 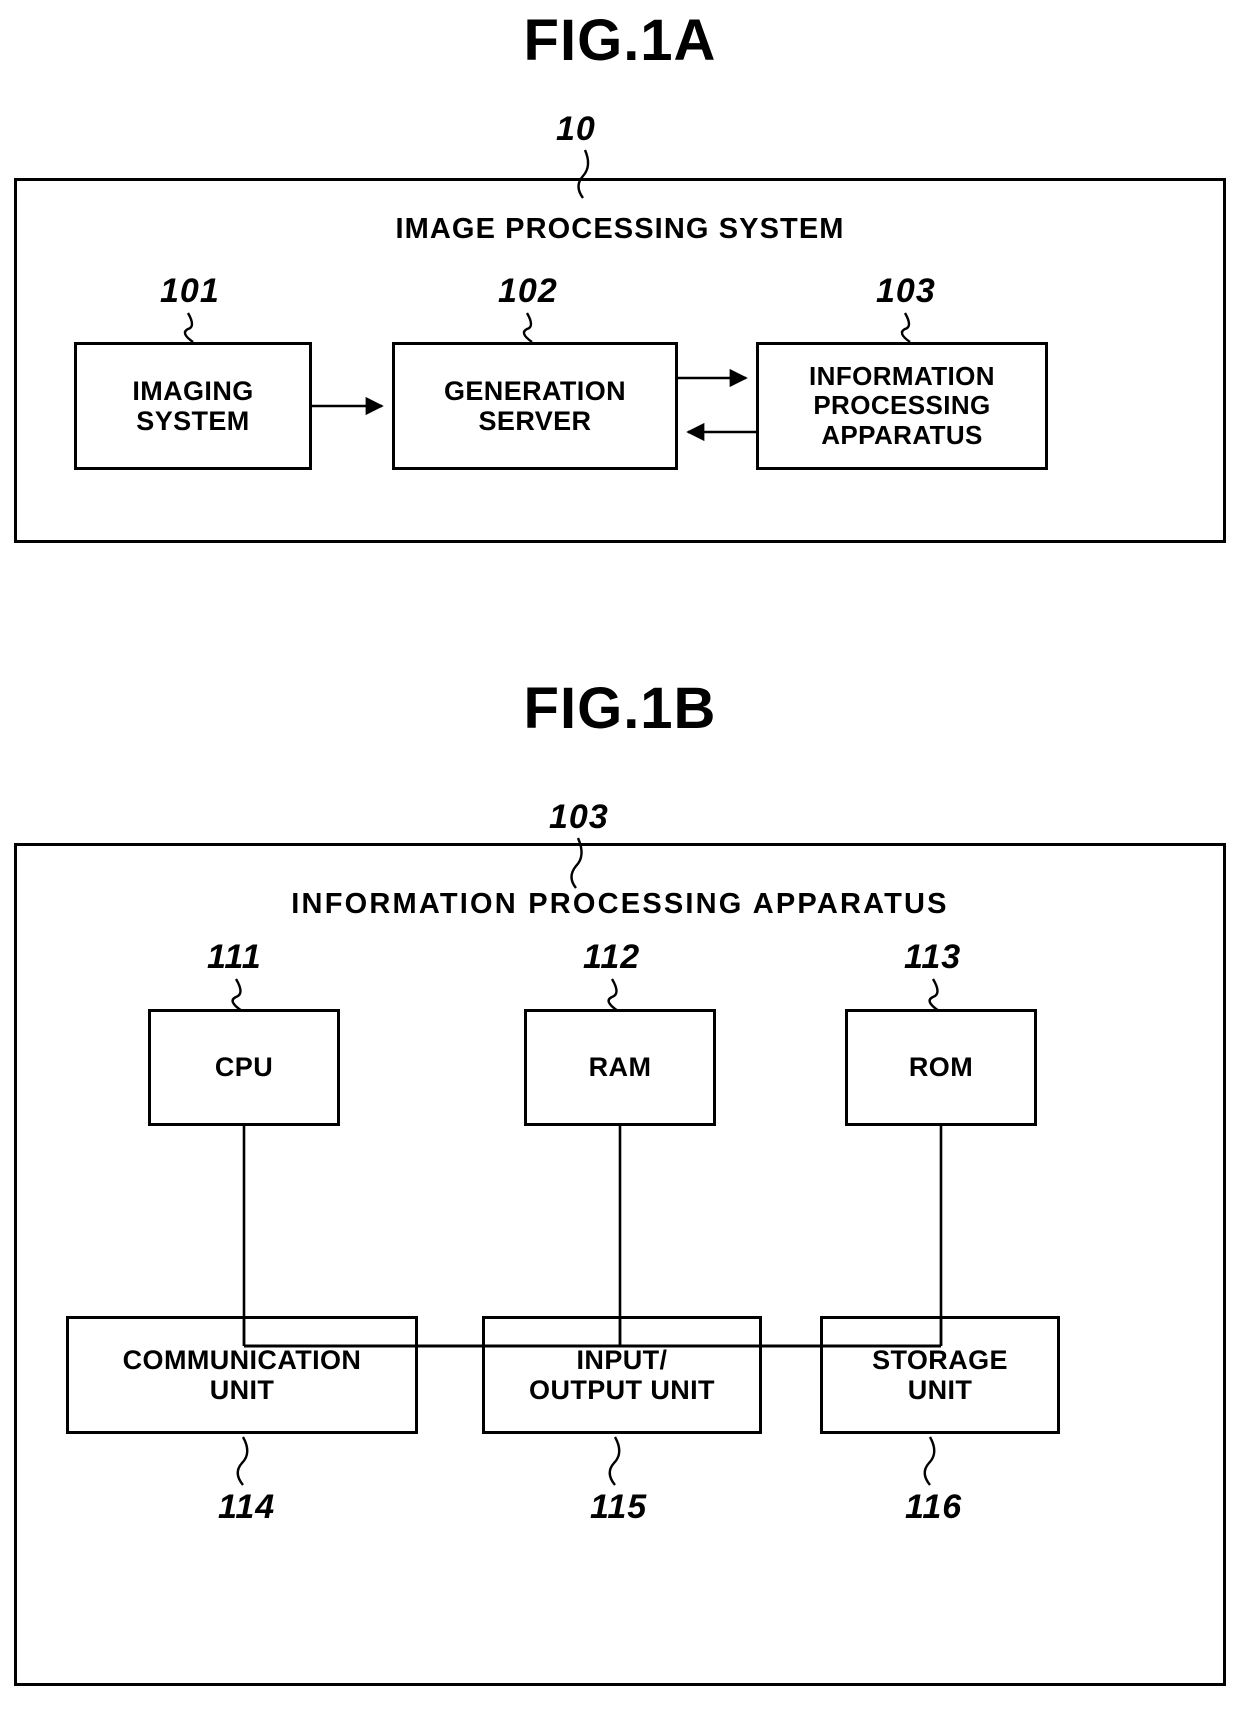 What do you see at coordinates (193, 421) in the screenshot?
I see `node-imaging-system-line2: SYSTEM` at bounding box center [193, 421].